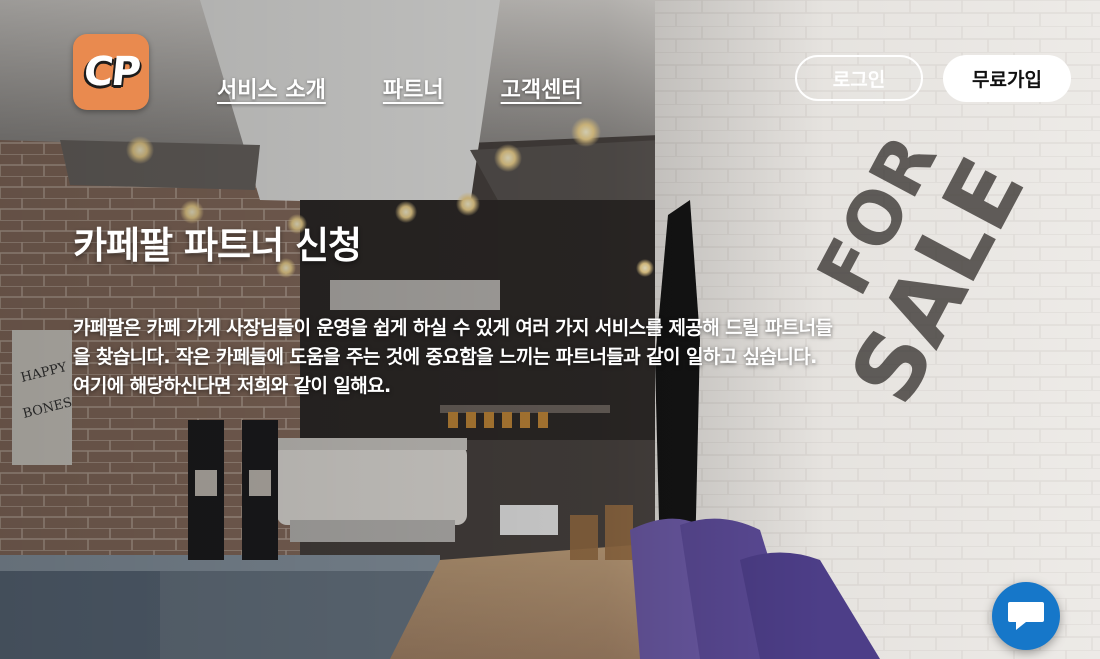 This screenshot has height=659, width=1100. I want to click on page-title: 카페팔 파트너 신청, so click(217, 245).